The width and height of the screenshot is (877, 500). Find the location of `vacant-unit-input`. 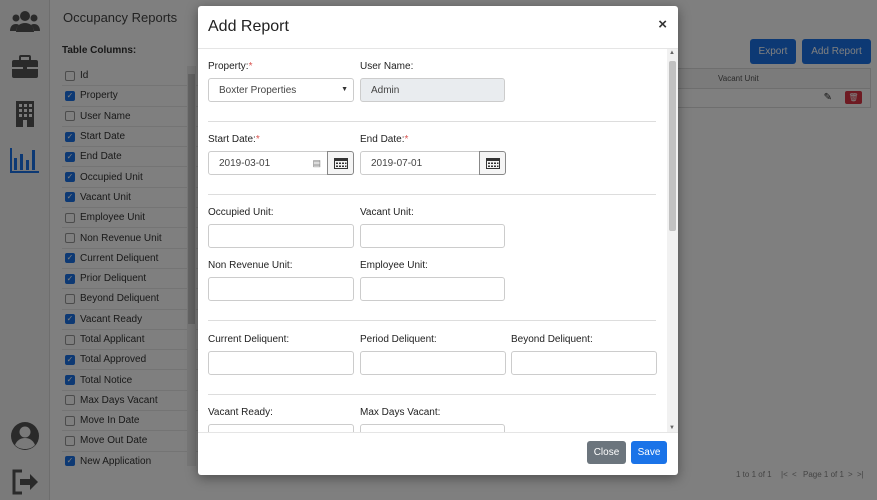

vacant-unit-input is located at coordinates (432, 236).